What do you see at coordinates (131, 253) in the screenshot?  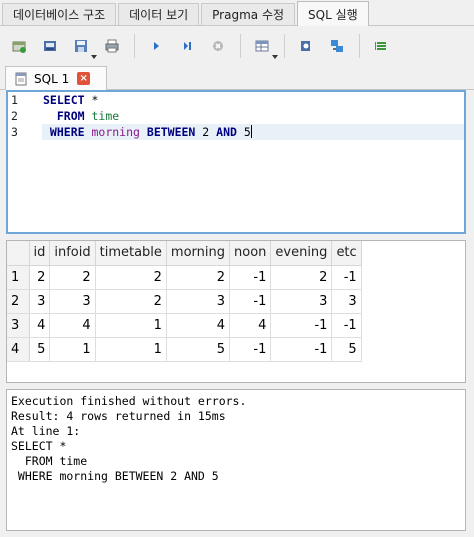 I see `column-header: timetable` at bounding box center [131, 253].